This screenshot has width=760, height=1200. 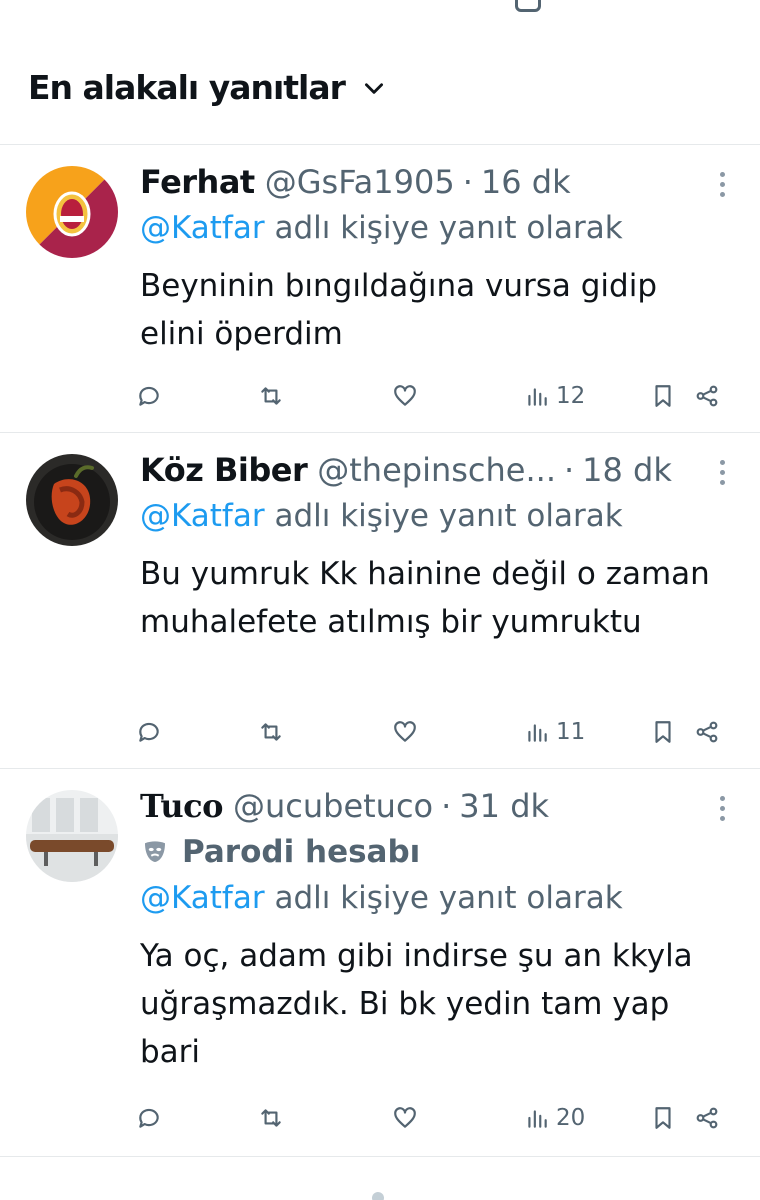 I want to click on roasted-pepper-avatar, so click(x=72, y=500).